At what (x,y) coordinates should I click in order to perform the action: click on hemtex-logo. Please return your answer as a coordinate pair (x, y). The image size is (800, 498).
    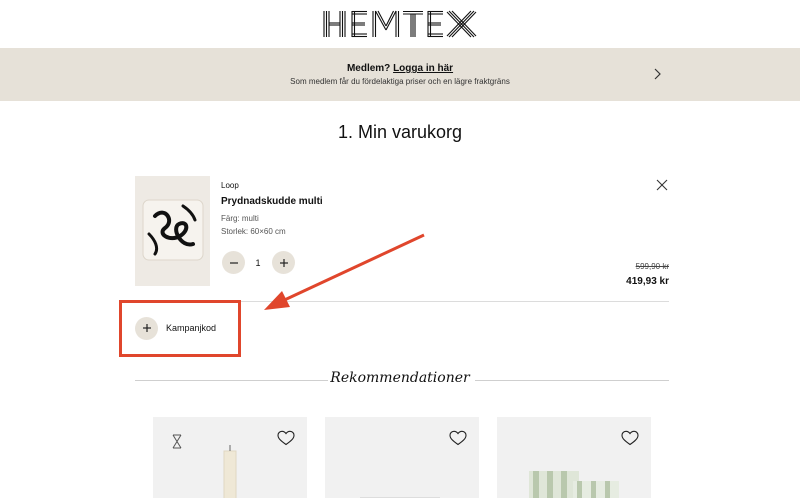
    Looking at the image, I should click on (400, 24).